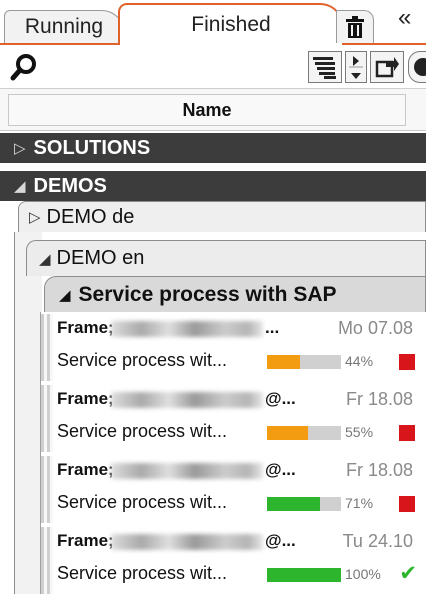 This screenshot has width=426, height=594. Describe the element at coordinates (28, 413) in the screenshot. I see `tree-indent` at that location.